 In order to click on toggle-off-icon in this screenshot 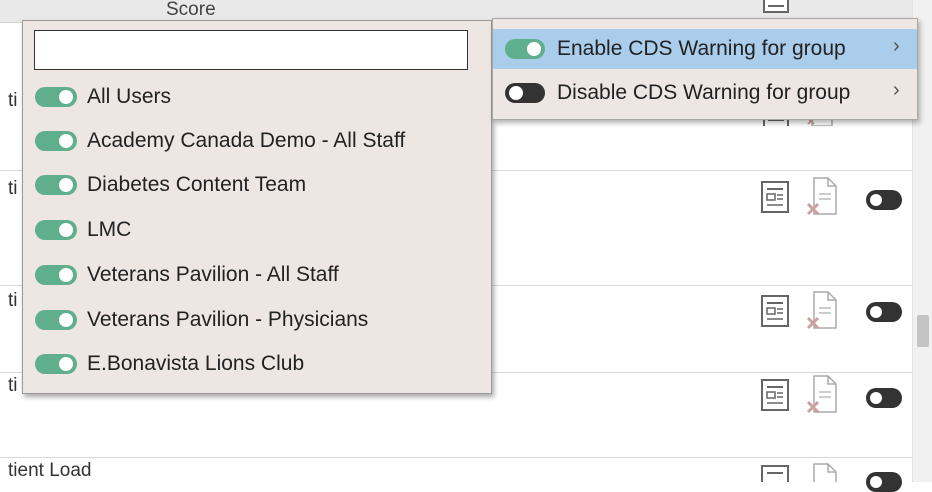, I will do `click(525, 93)`.